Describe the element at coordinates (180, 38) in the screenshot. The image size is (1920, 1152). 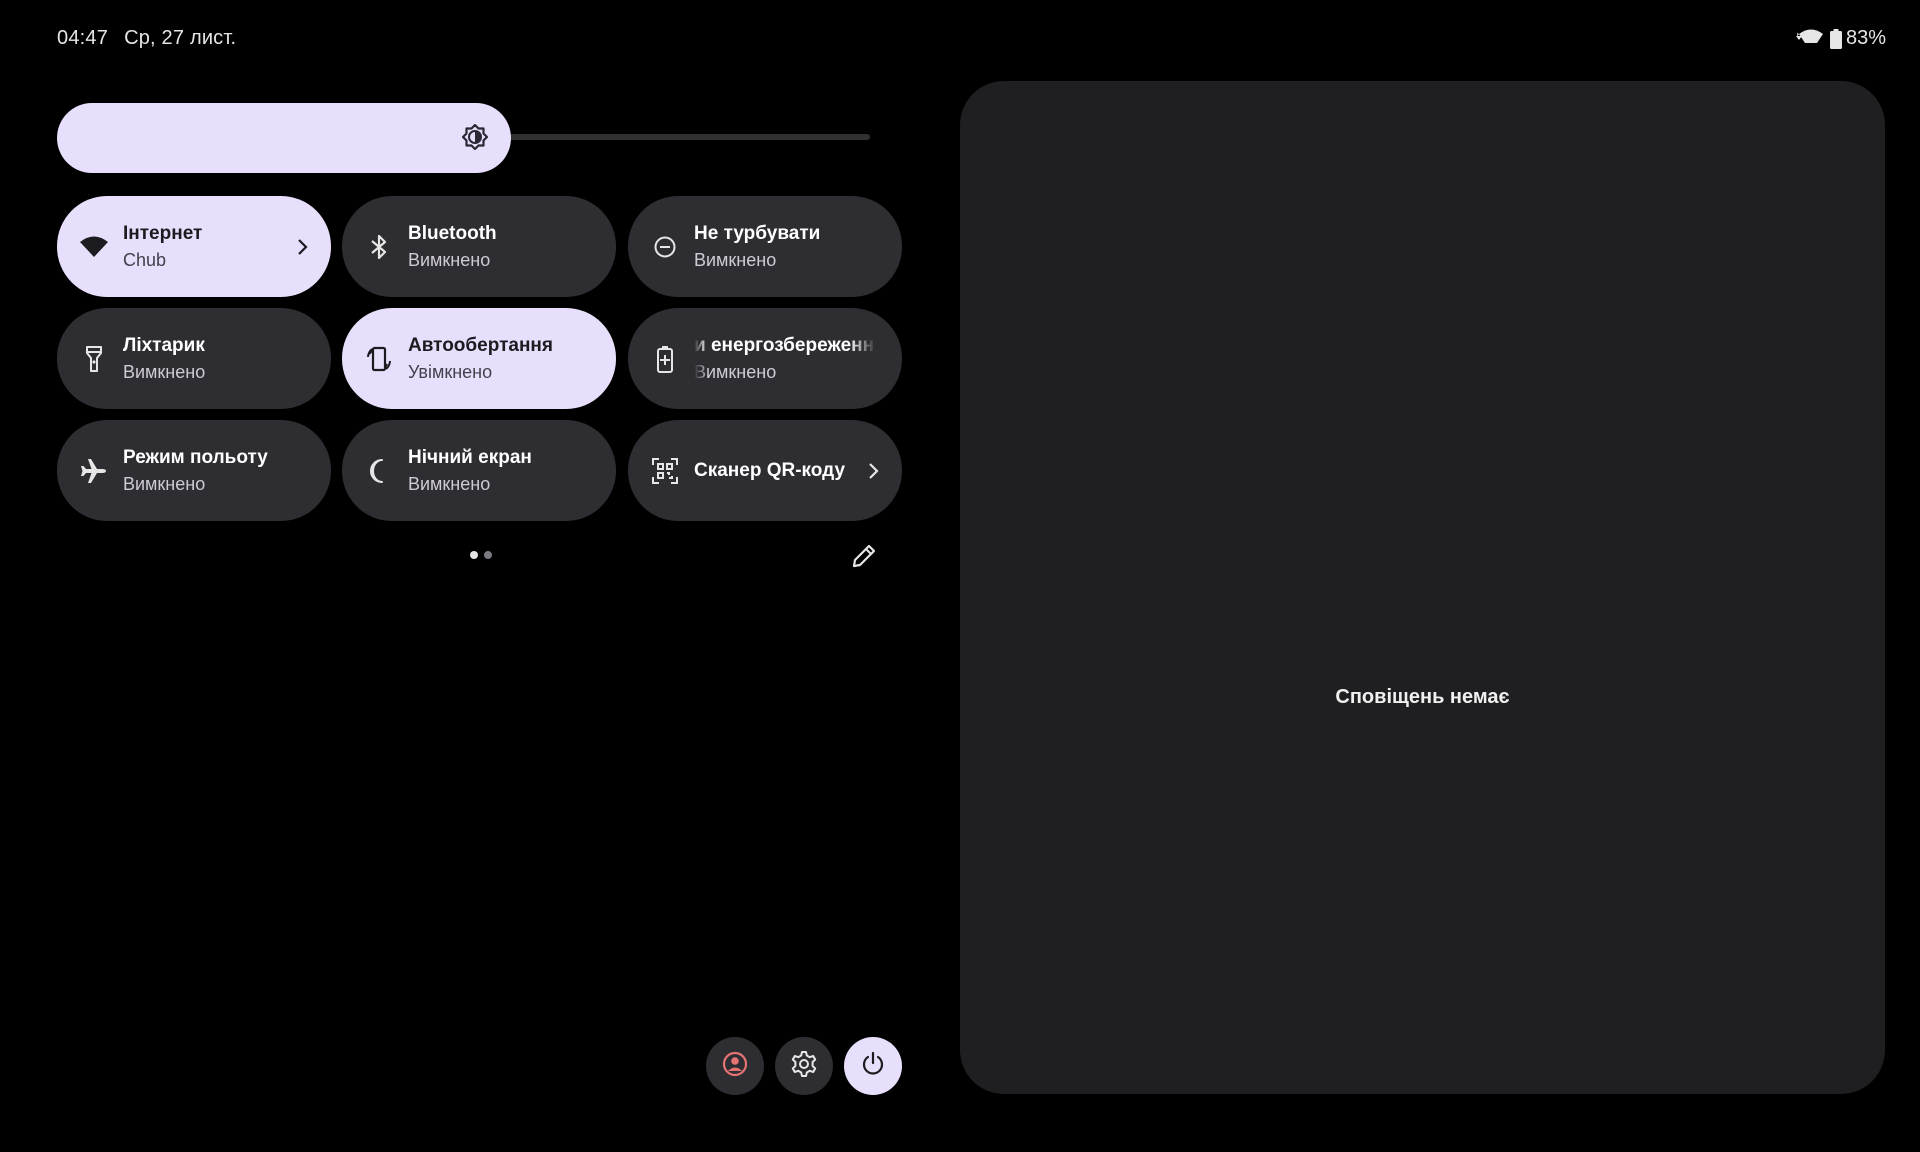
I see `status-date: Ср, 27 лист.` at that location.